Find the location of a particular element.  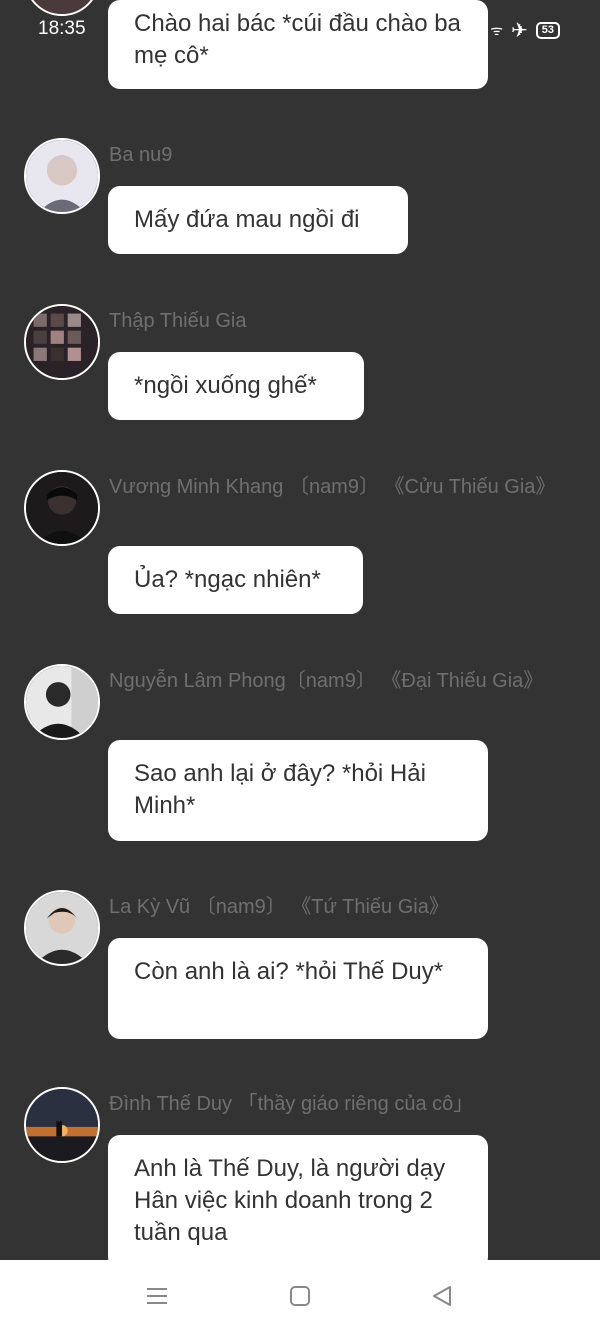

message-text: *ngồi xuống ghế* is located at coordinates (225, 385).